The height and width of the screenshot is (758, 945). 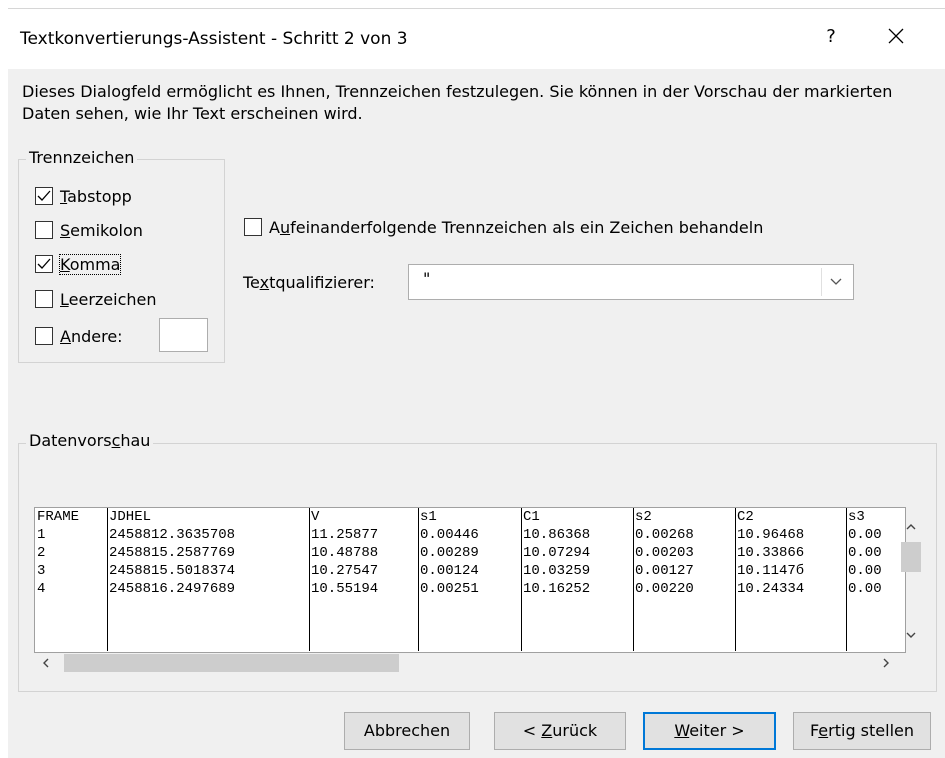 I want to click on preview-column: s2 0.00268 0.00203 0.00127 0.00220, so click(x=663, y=579).